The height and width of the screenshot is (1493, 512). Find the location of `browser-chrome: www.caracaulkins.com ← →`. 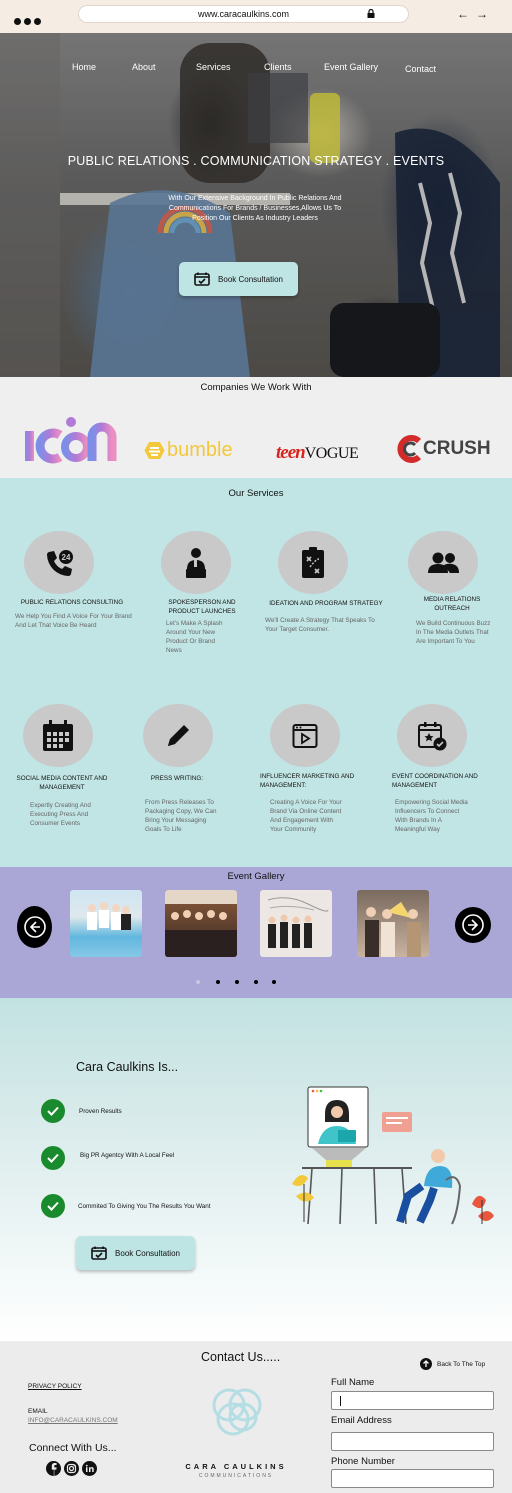

browser-chrome: www.caracaulkins.com ← → is located at coordinates (256, 16).